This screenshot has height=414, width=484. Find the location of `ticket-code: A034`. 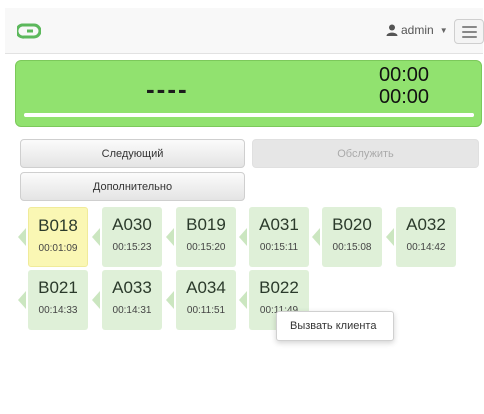

ticket-code: A034 is located at coordinates (206, 287).